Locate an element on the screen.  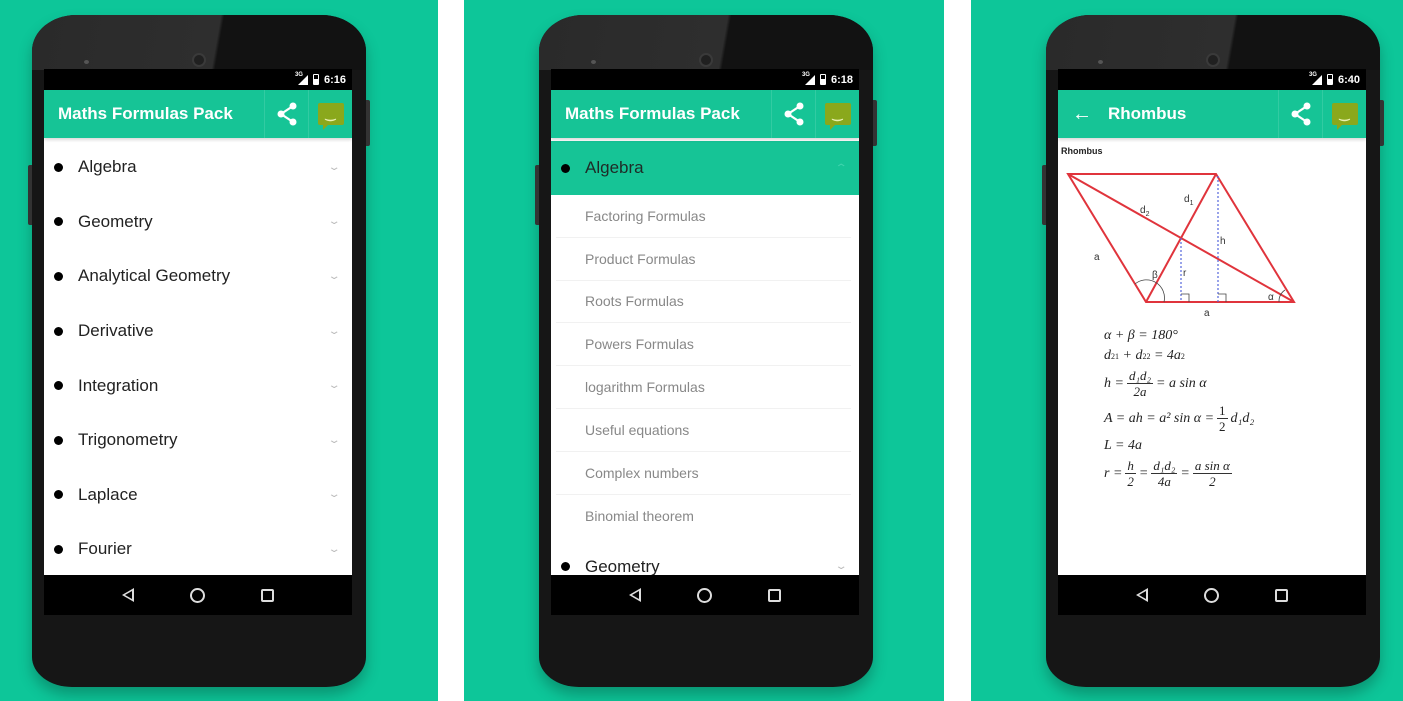
status-time: 6:40 is located at coordinates (1348, 79).